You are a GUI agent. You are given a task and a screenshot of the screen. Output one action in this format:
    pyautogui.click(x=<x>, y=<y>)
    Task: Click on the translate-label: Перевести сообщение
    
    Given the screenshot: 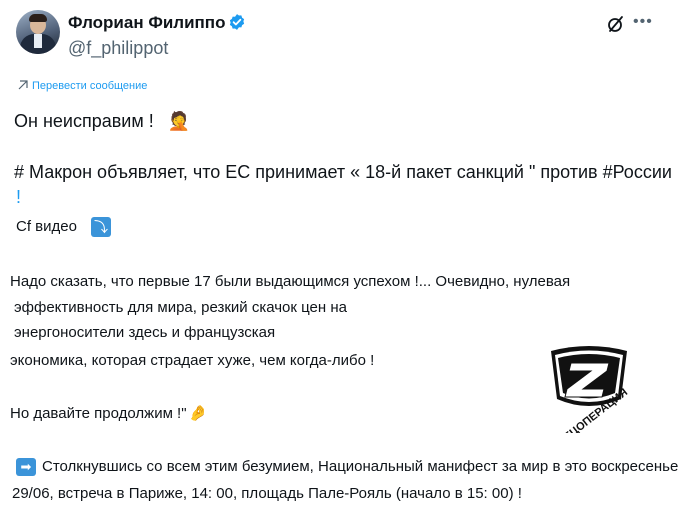 What is the action you would take?
    pyautogui.click(x=89, y=86)
    